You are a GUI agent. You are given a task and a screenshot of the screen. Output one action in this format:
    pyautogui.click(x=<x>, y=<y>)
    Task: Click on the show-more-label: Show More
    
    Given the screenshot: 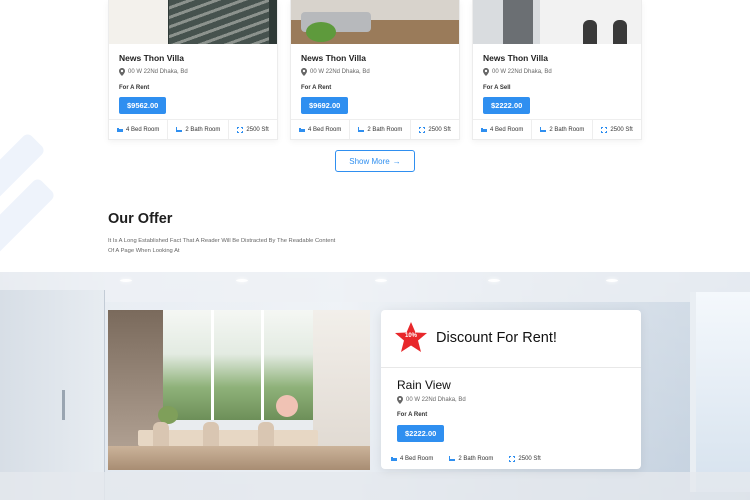 What is the action you would take?
    pyautogui.click(x=369, y=161)
    